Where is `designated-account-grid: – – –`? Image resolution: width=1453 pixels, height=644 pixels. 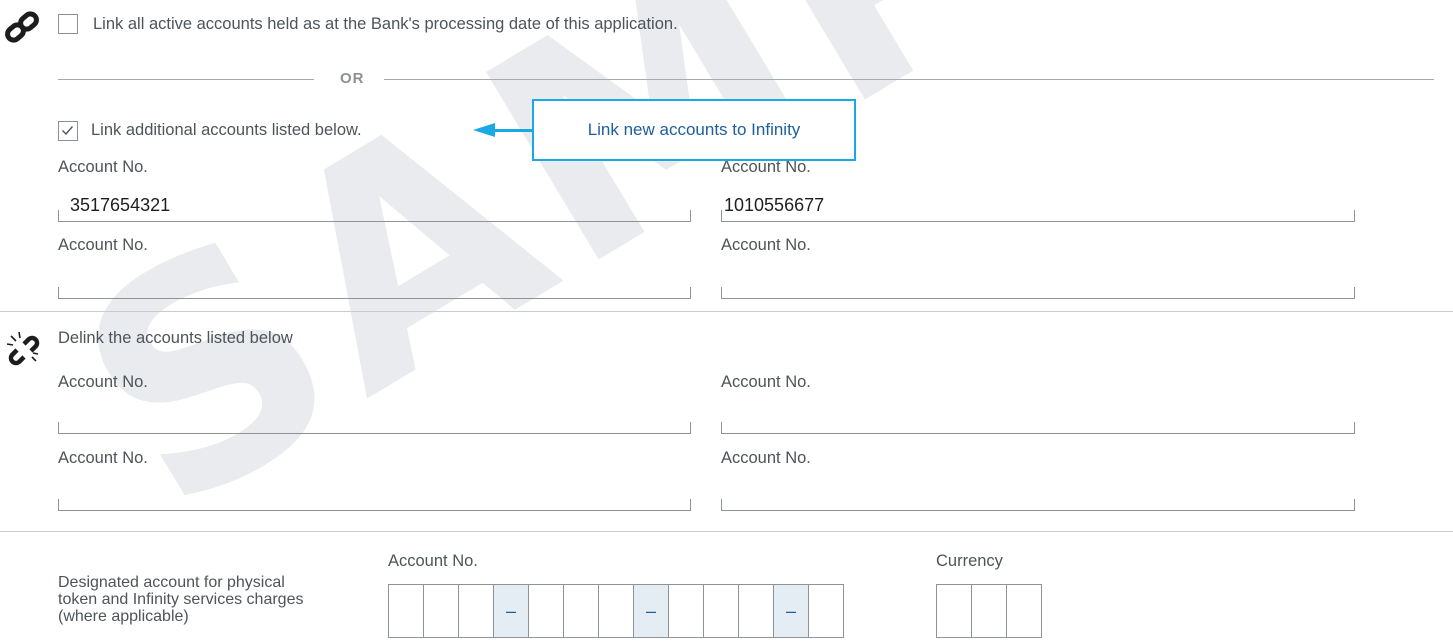
designated-account-grid: – – – is located at coordinates (616, 611).